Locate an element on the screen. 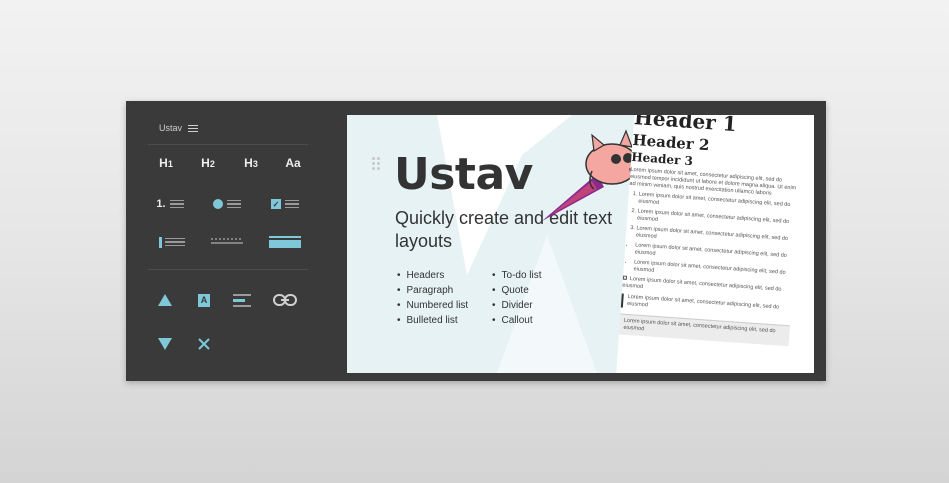 Image resolution: width=949 pixels, height=483 pixels. bullet-icon is located at coordinates (218, 204).